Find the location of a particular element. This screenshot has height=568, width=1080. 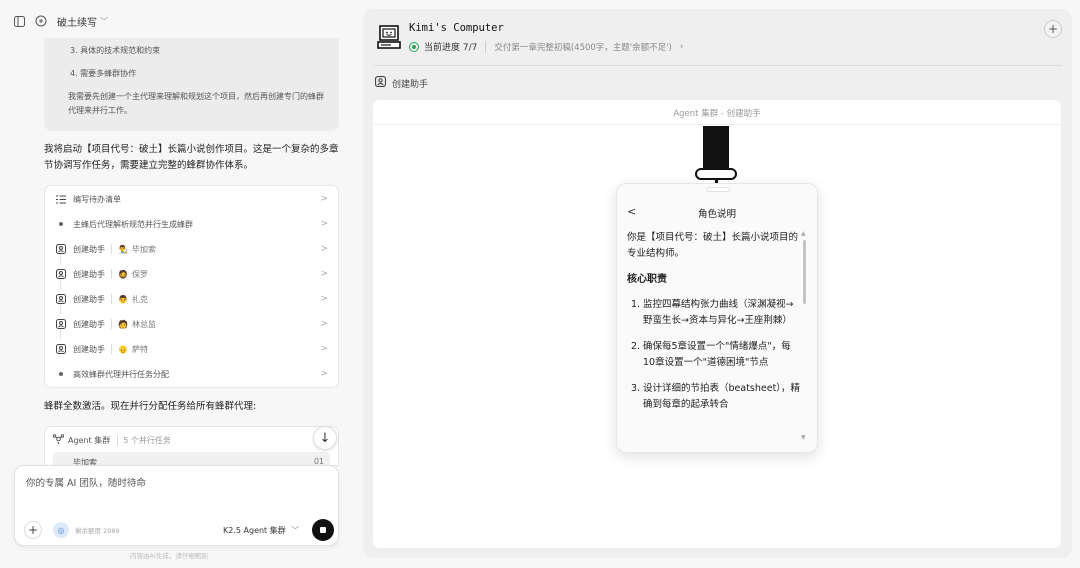

progress-status: 当前进度 7/7 交付第一章完整初稿(4500字，主题'余额不足') › is located at coordinates (546, 46).